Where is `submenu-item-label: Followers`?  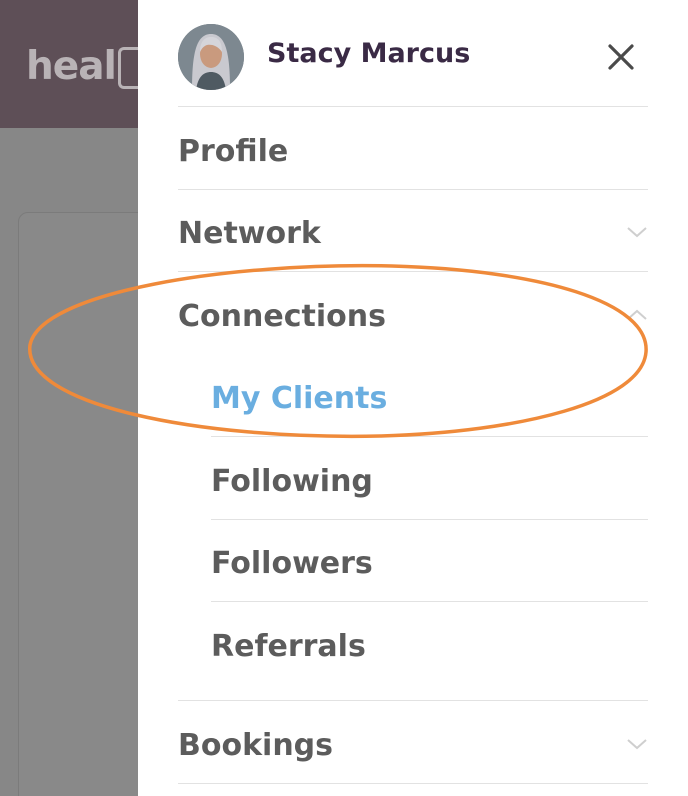 submenu-item-label: Followers is located at coordinates (292, 563).